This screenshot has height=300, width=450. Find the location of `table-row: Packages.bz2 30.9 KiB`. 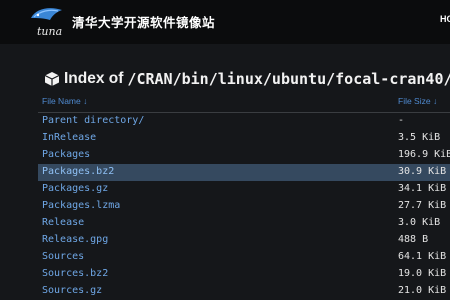

table-row: Packages.bz2 30.9 KiB is located at coordinates (244, 172).